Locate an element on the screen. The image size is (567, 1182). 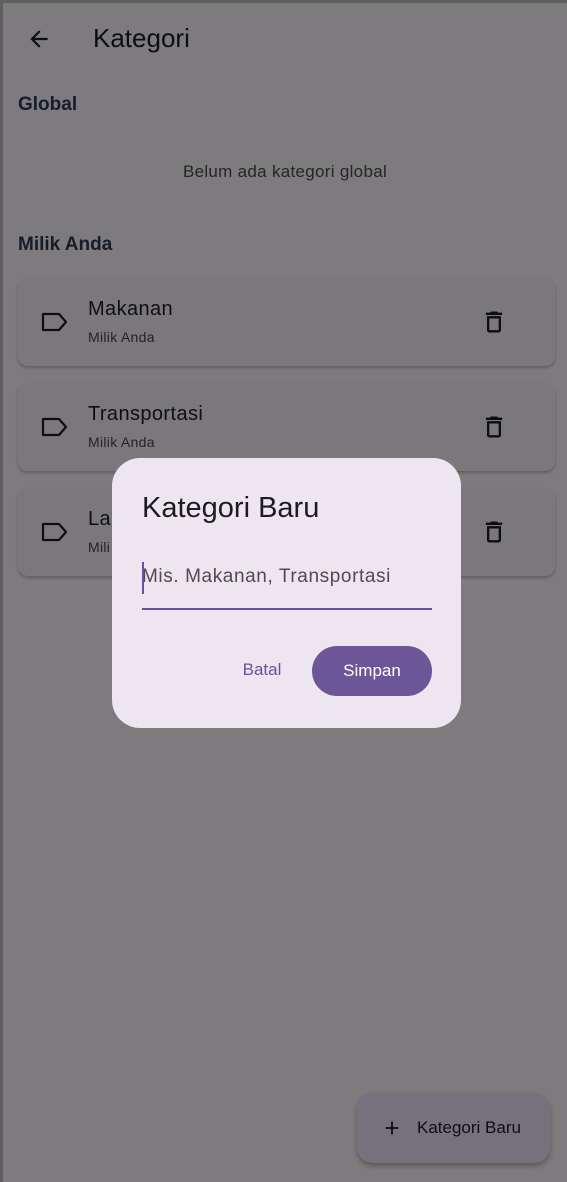
cancel-button: Batal is located at coordinates (262, 670).